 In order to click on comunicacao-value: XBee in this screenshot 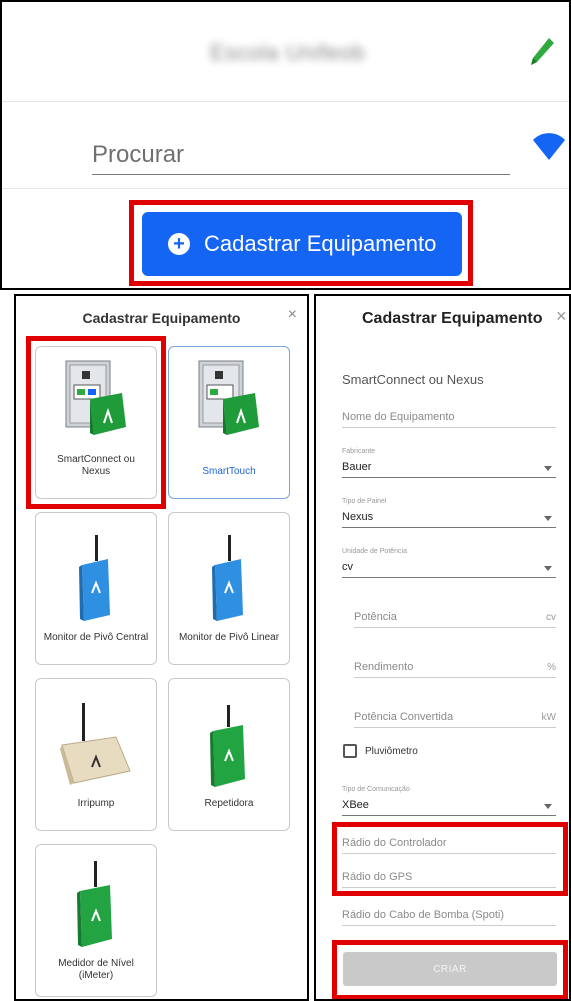, I will do `click(355, 805)`.